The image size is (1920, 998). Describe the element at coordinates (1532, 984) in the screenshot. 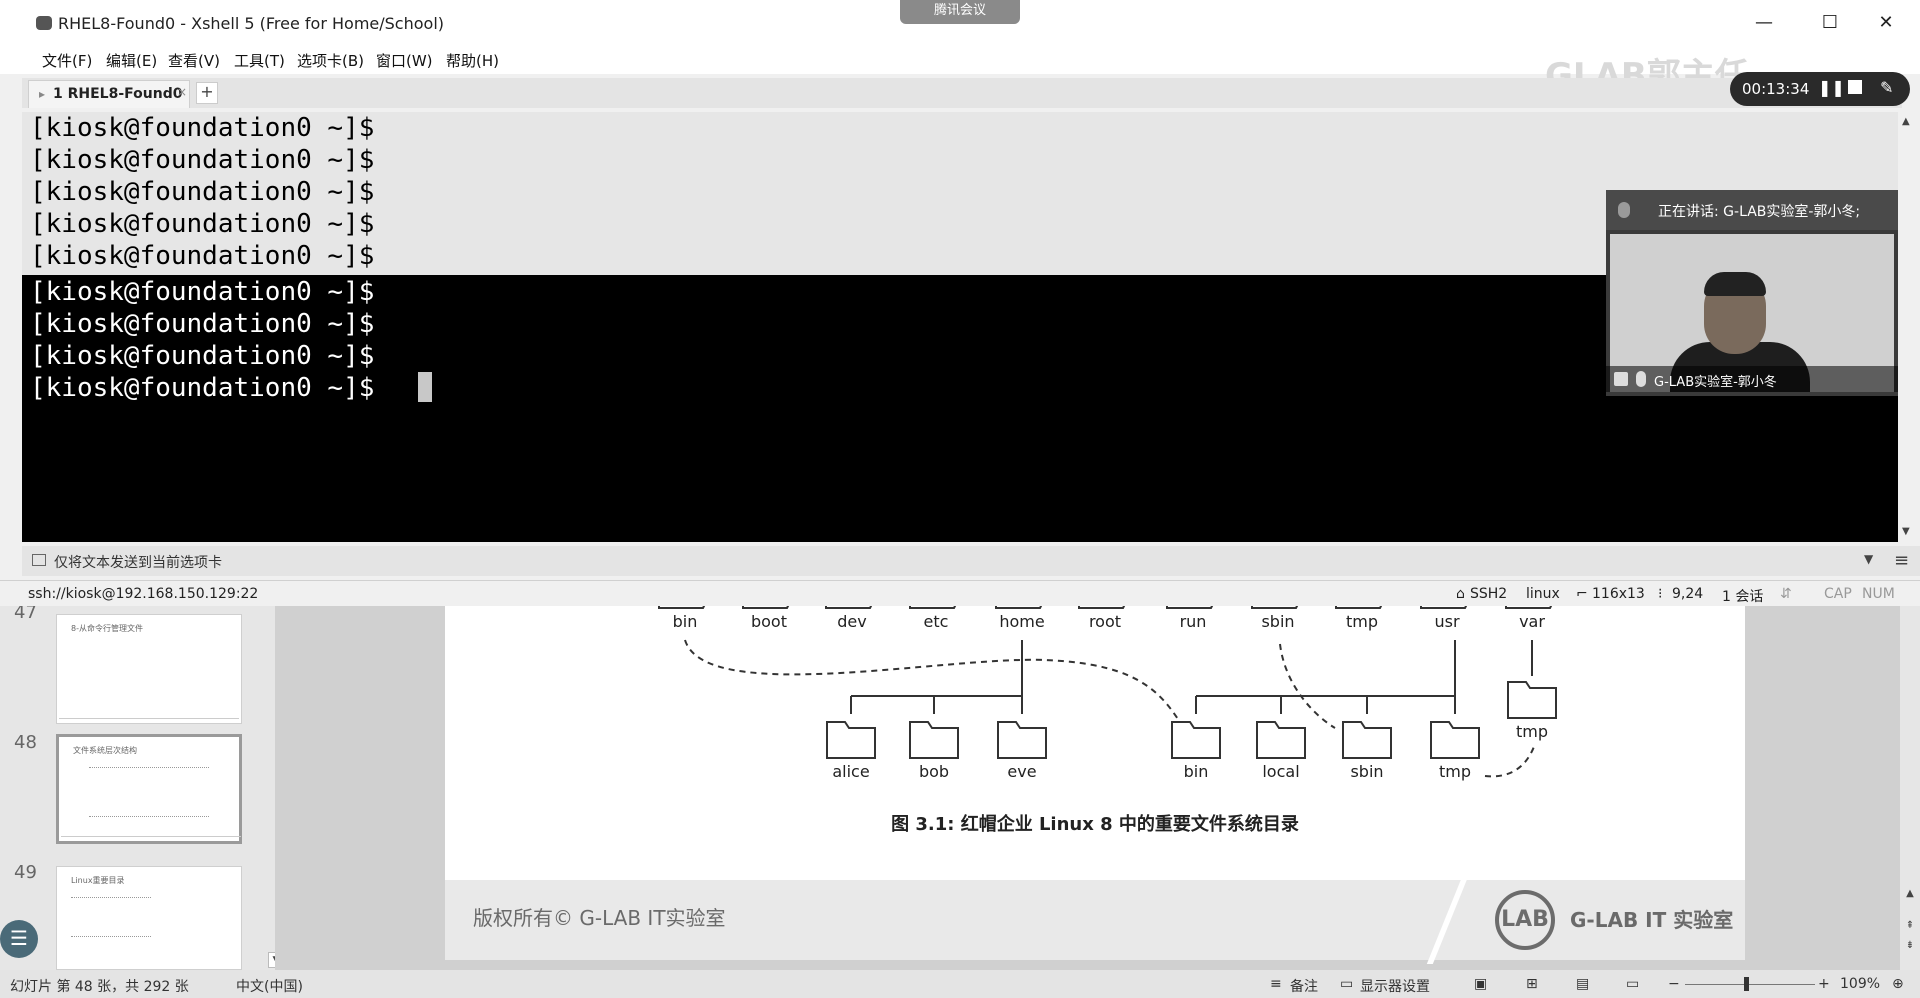

I see `slide-sorter-icon: ⊞` at that location.